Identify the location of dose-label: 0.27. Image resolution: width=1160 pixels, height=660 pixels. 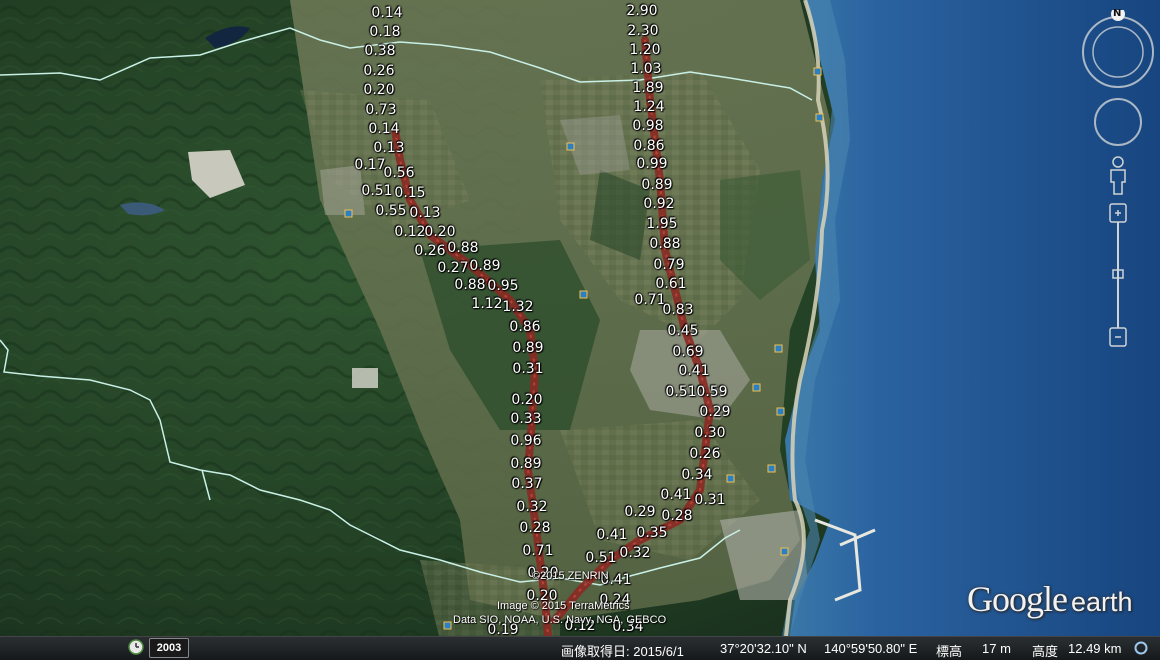
(453, 268).